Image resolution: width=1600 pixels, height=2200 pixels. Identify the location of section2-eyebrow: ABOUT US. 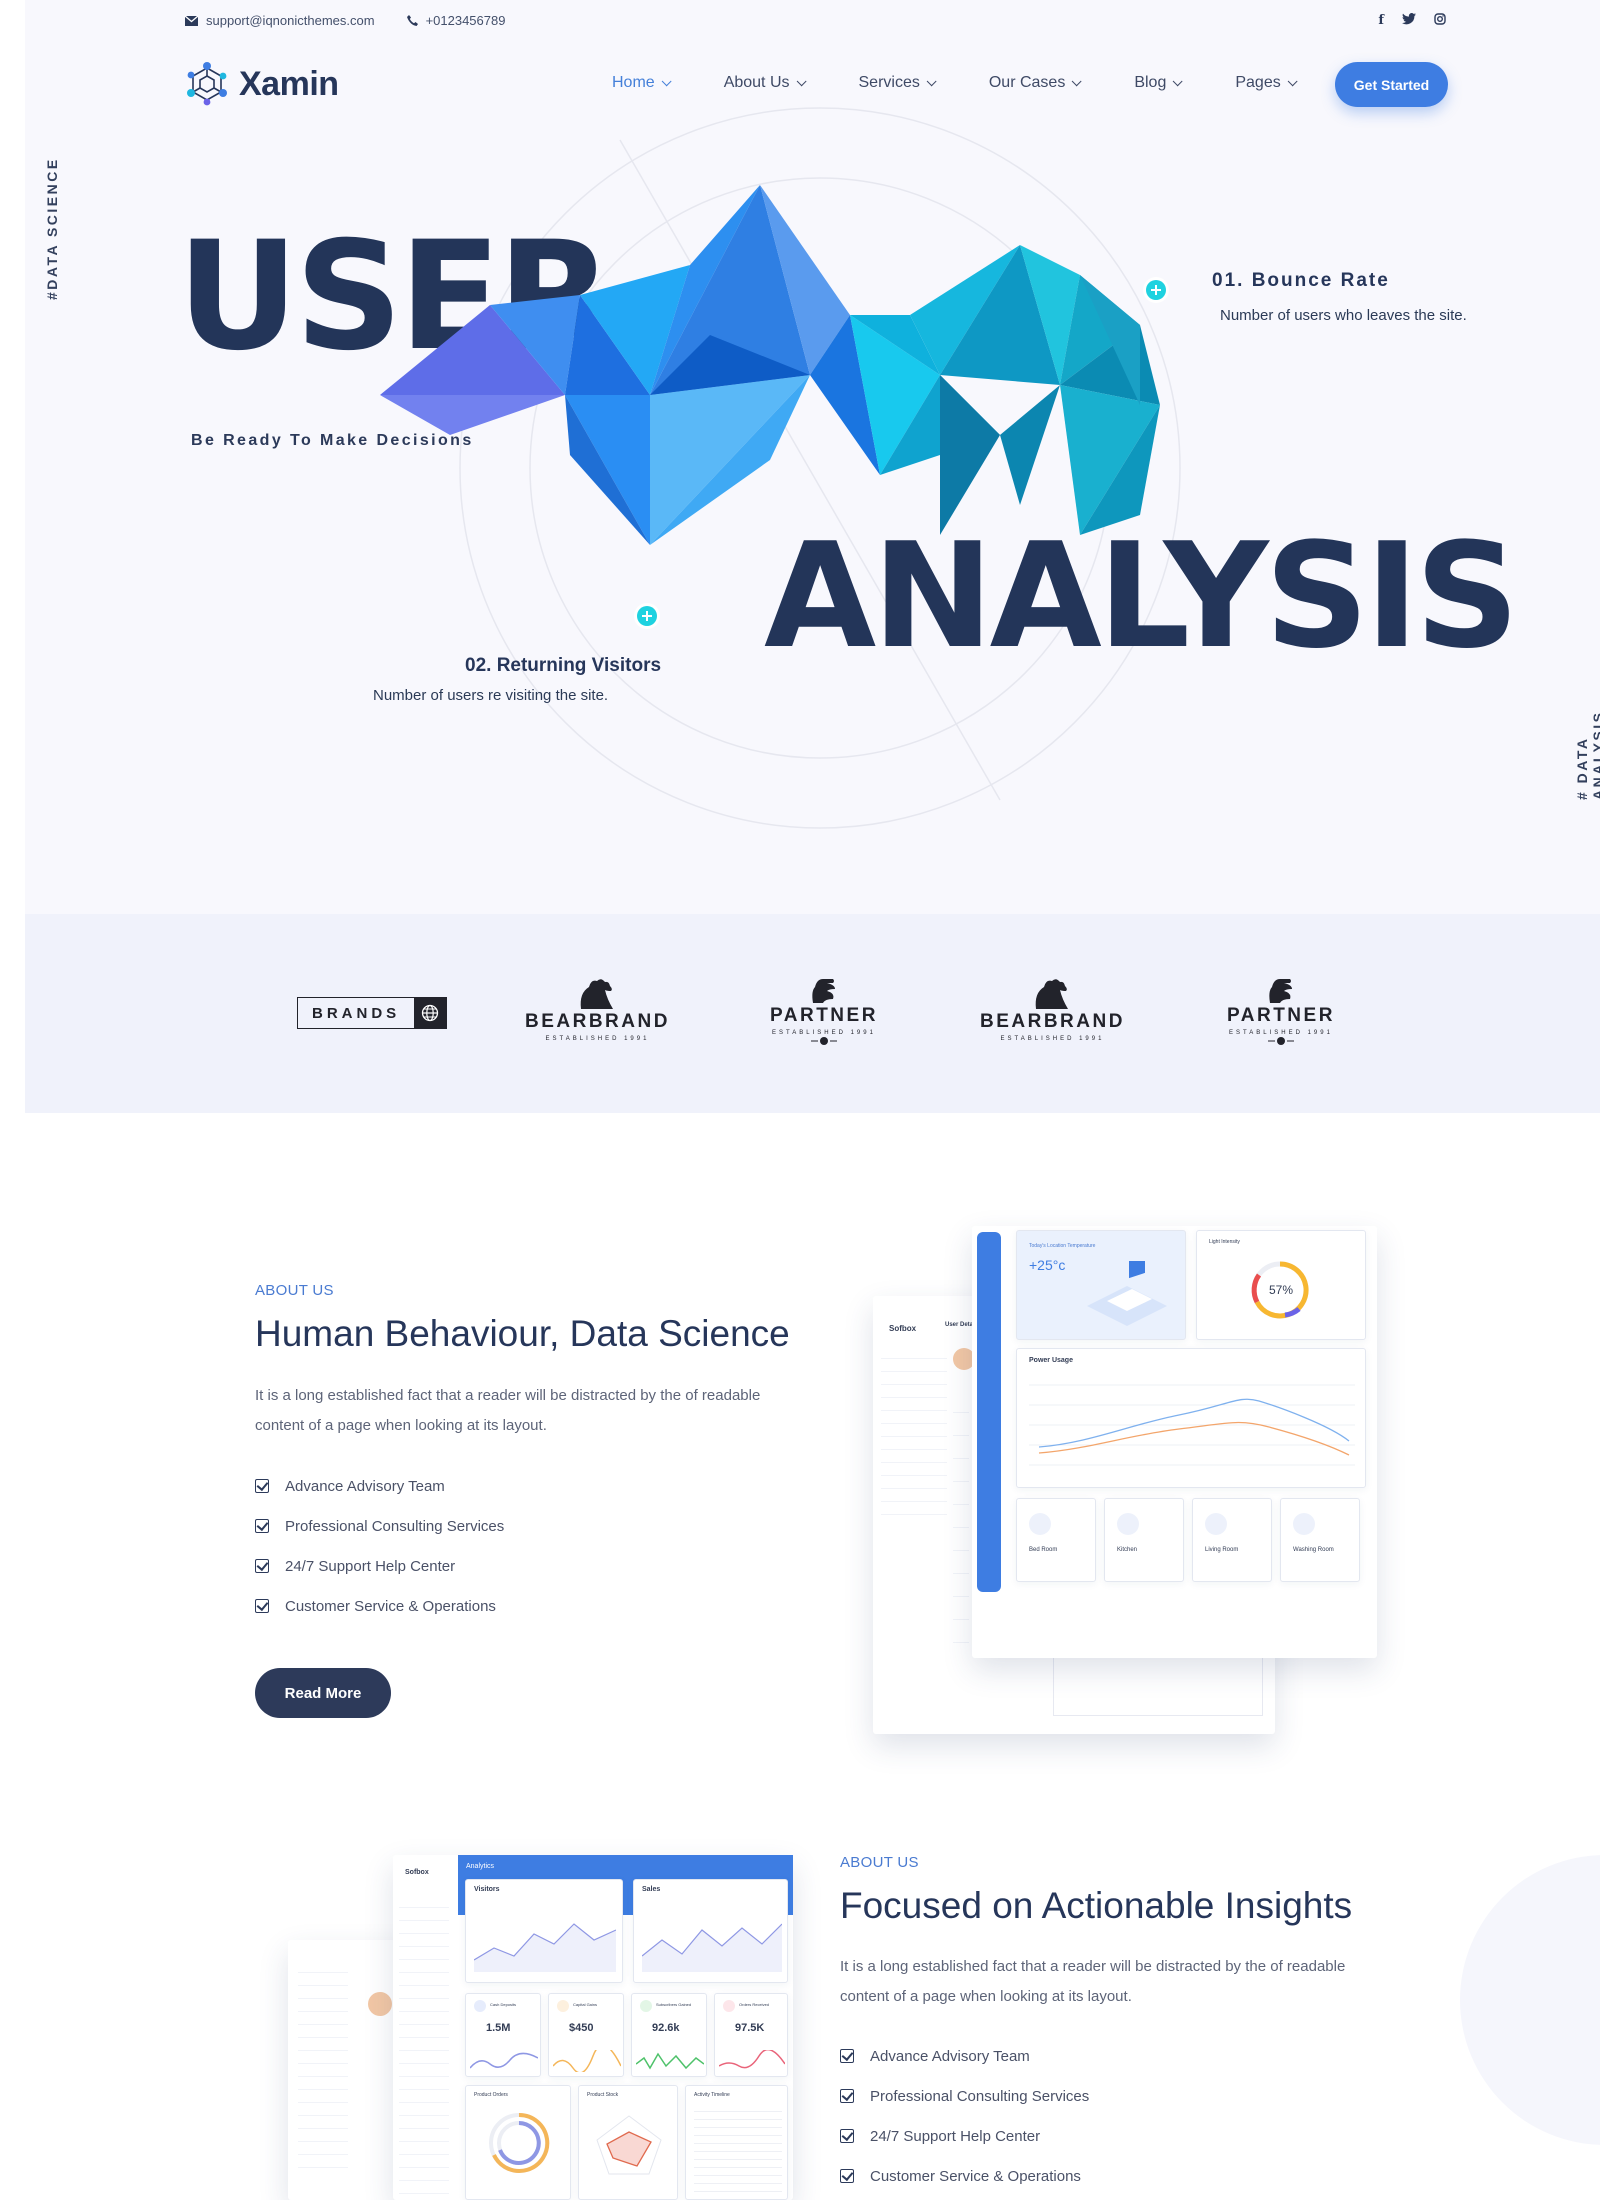
(879, 1862).